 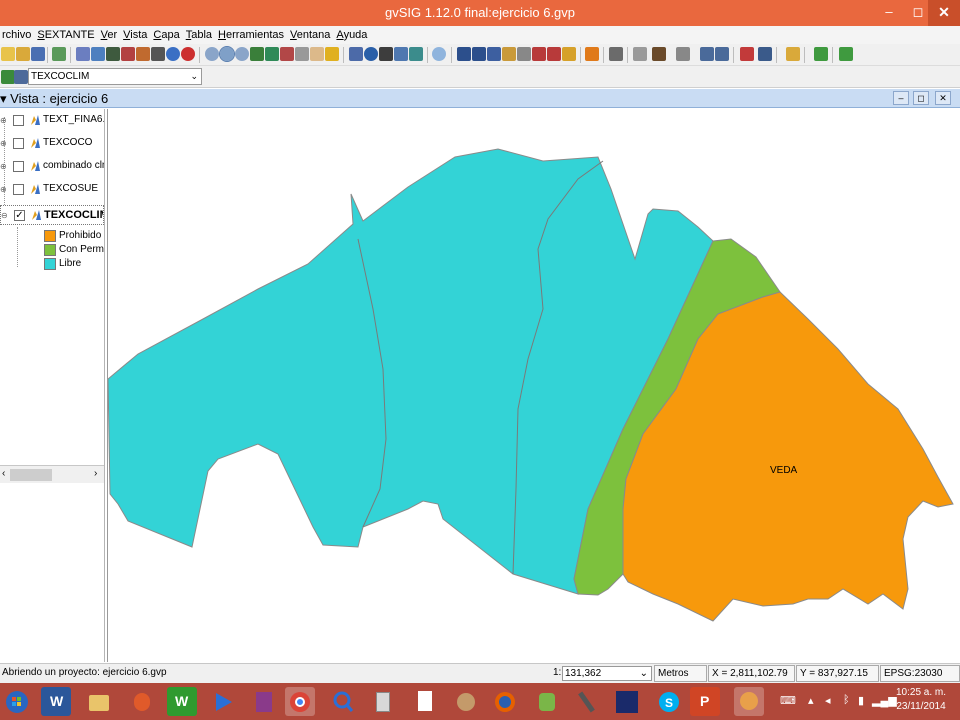 What do you see at coordinates (52, 144) in the screenshot?
I see `toc-layer-texcoco: ⊕ TEXCOCO` at bounding box center [52, 144].